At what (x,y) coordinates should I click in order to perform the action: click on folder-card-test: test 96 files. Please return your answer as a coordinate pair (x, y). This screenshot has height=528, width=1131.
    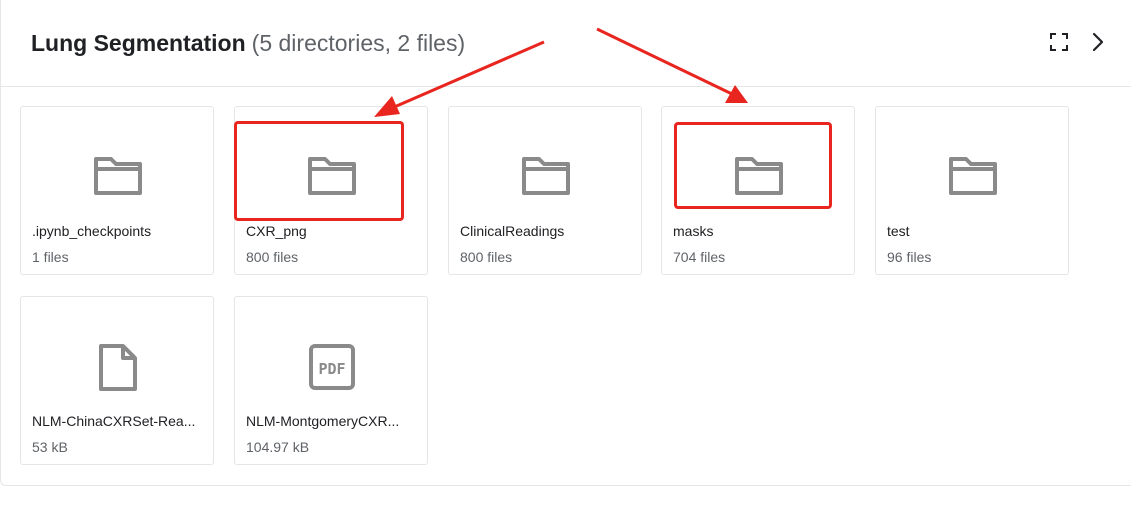
    Looking at the image, I should click on (972, 190).